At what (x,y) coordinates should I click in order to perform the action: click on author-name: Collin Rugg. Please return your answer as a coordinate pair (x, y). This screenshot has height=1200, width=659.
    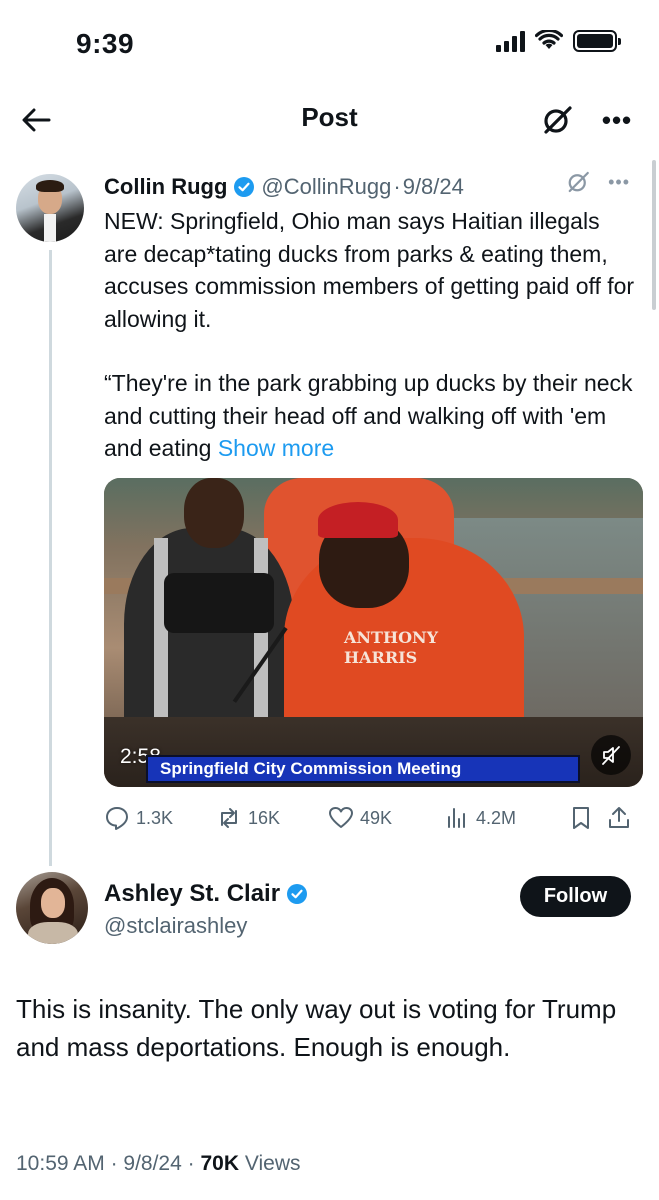
    Looking at the image, I should click on (165, 187).